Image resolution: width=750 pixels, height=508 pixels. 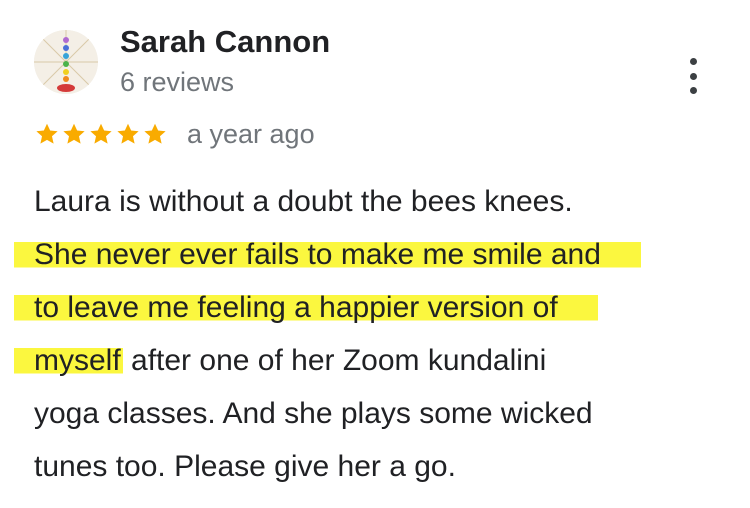 I want to click on review-line: myself after one of her Zoom kundalini, so click(x=374, y=360).